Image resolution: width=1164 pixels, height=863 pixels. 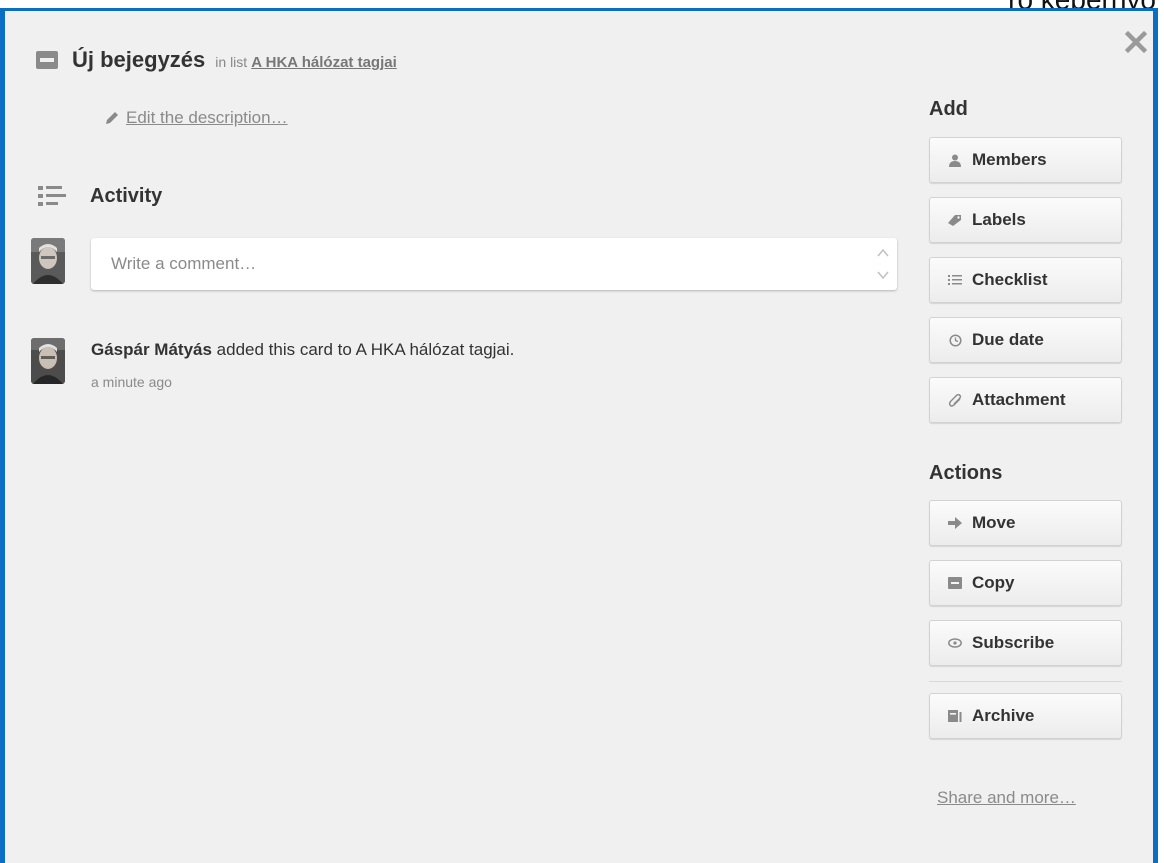 I want to click on add-heading: Add, so click(x=948, y=109).